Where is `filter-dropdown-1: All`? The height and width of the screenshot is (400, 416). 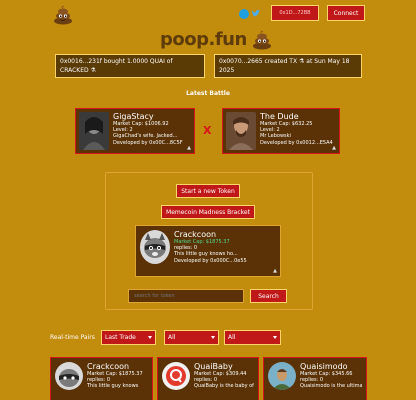
filter-dropdown-1: All is located at coordinates (191, 337).